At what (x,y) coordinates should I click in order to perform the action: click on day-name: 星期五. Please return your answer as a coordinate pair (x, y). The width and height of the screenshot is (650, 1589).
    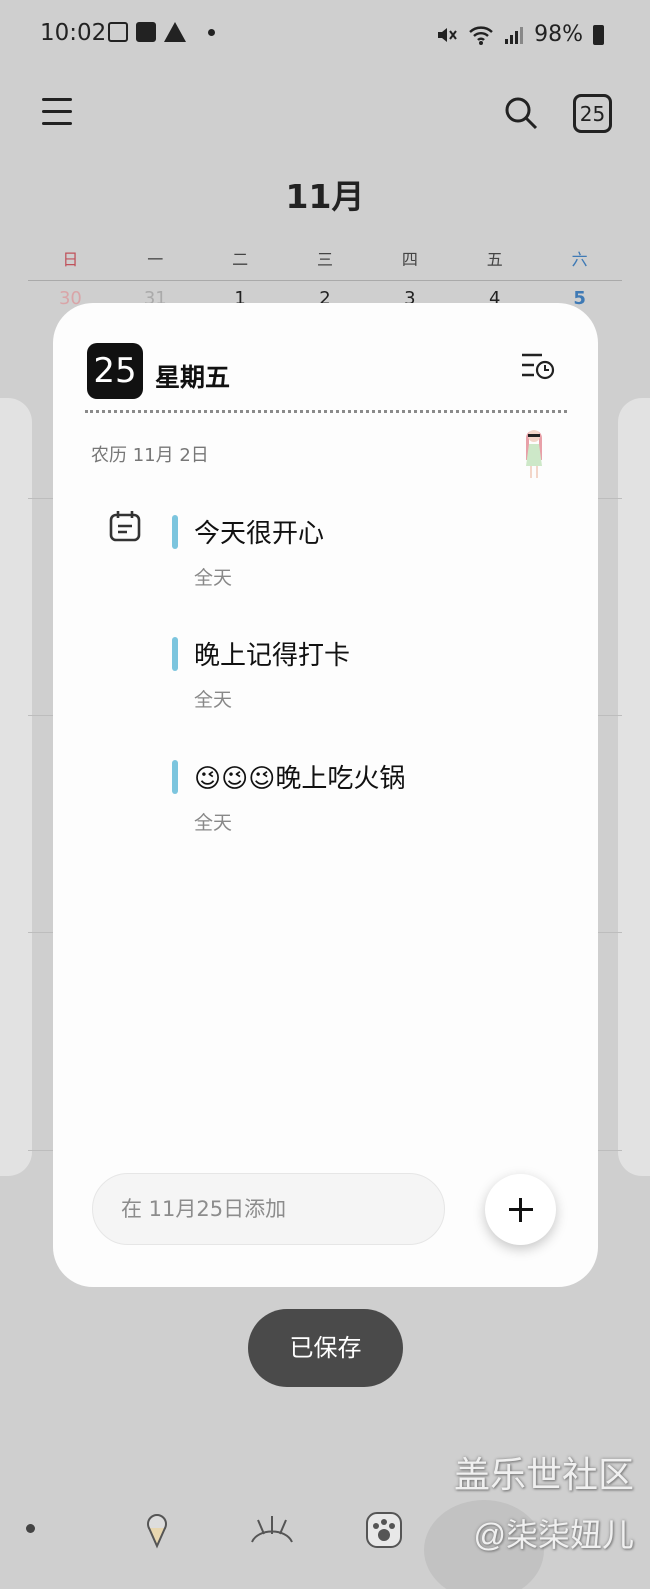
    Looking at the image, I should click on (193, 377).